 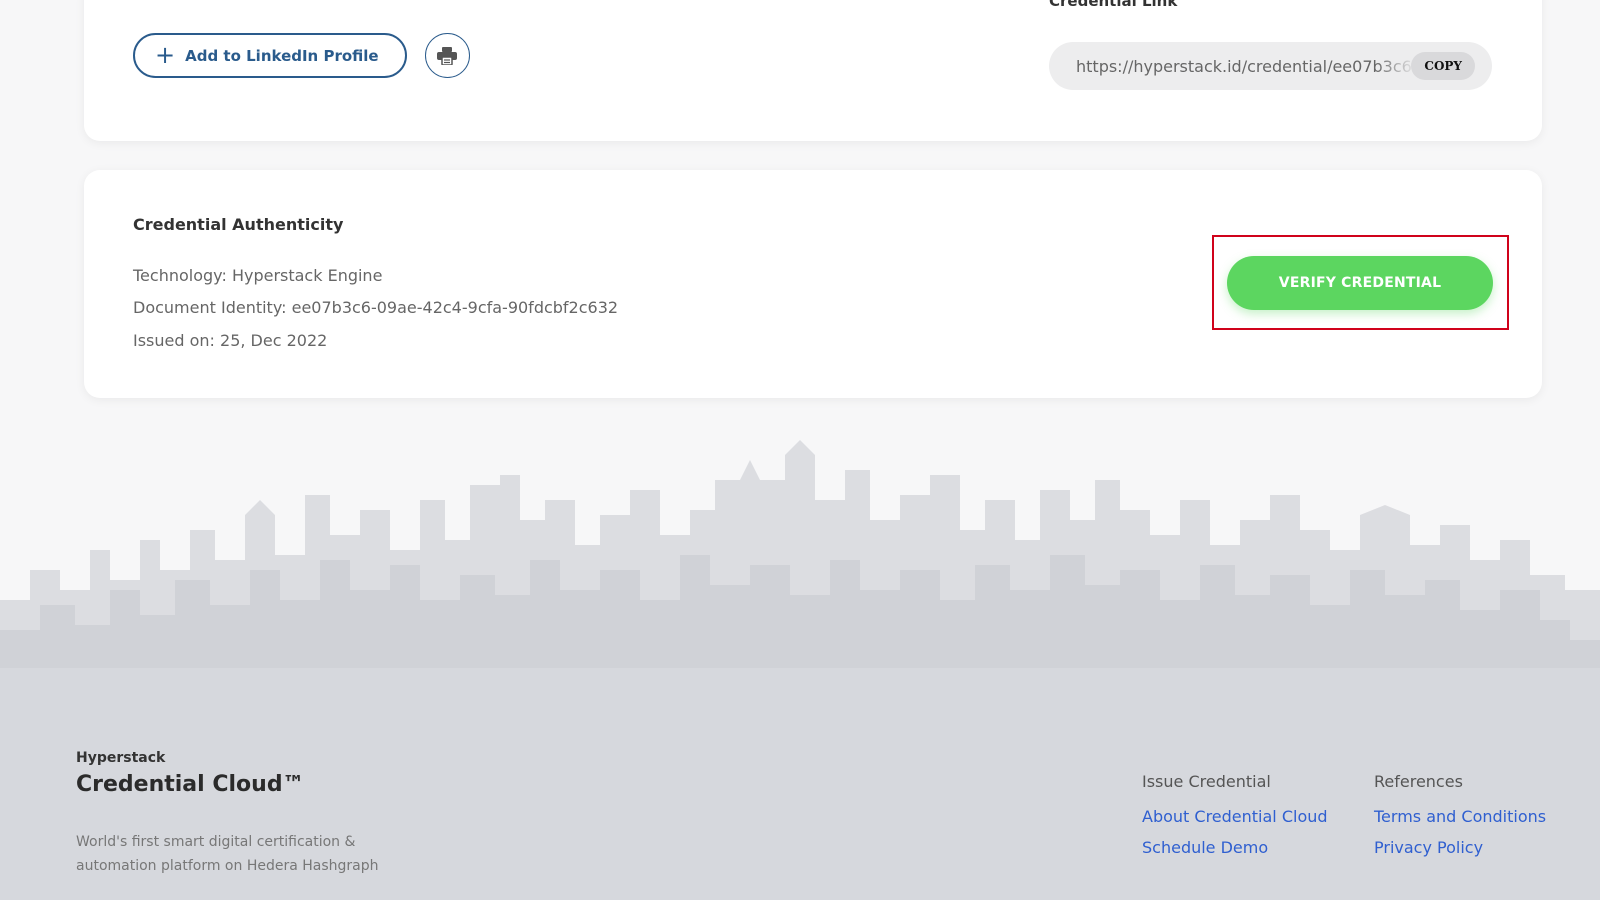 What do you see at coordinates (165, 54) in the screenshot?
I see `plus-icon: +` at bounding box center [165, 54].